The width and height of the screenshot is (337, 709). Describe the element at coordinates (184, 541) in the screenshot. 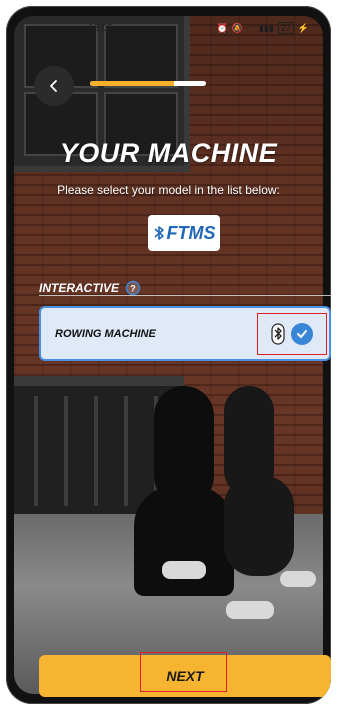

I see `background-runner-1-legs` at that location.